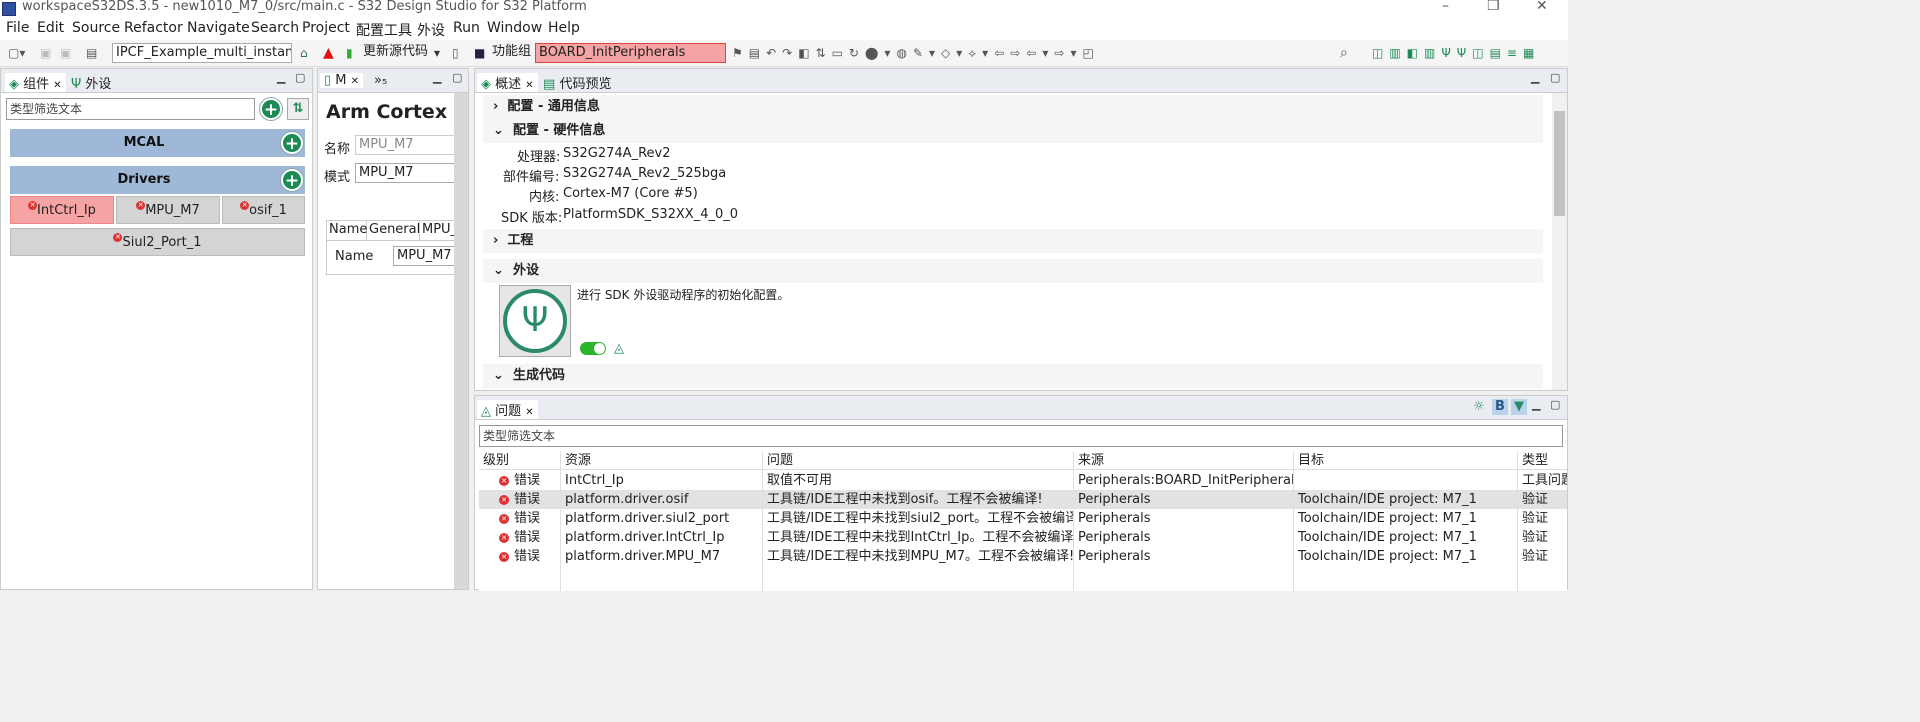  What do you see at coordinates (1445, 7) in the screenshot?
I see `minimize-button: –` at bounding box center [1445, 7].